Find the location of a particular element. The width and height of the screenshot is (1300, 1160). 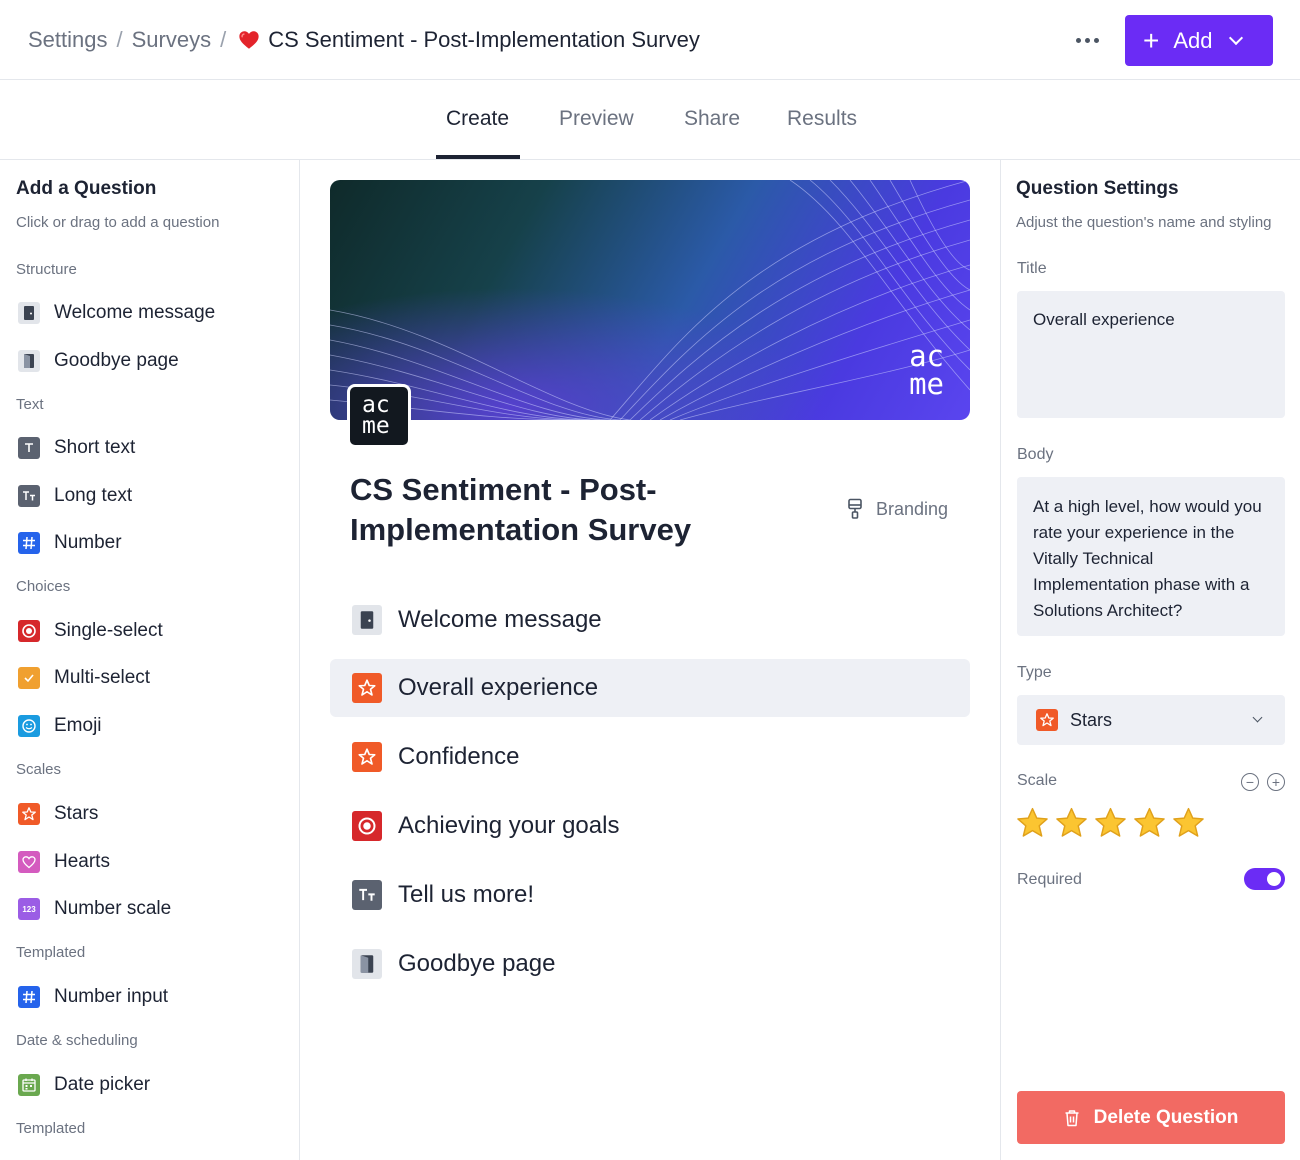

question-label: Achieving your goals is located at coordinates (509, 825).